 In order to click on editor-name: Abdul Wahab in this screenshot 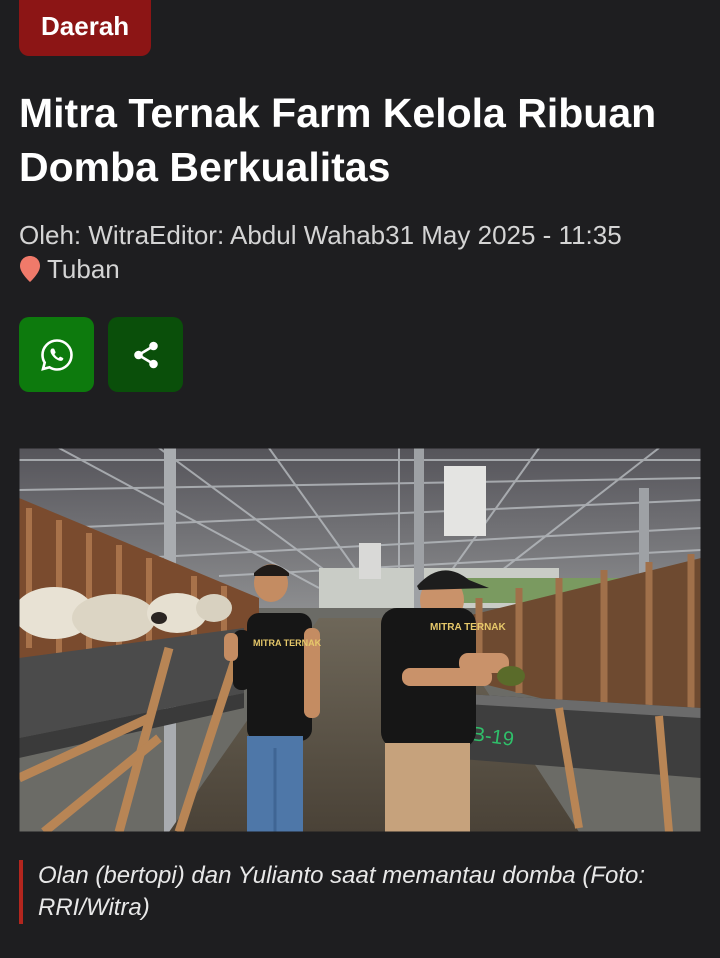, I will do `click(307, 235)`.